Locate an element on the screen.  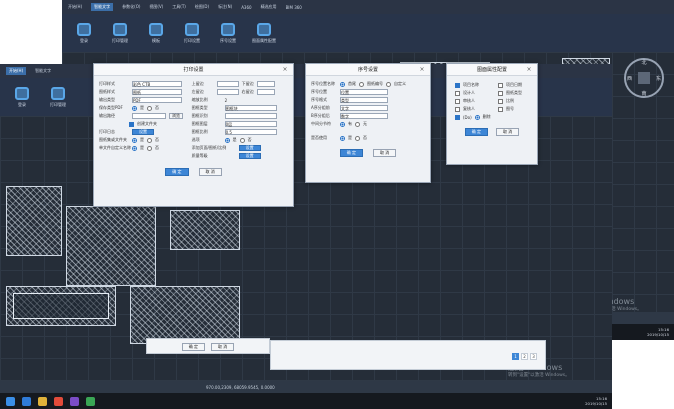
group-b-select: 数字 is located at coordinates (364, 116).